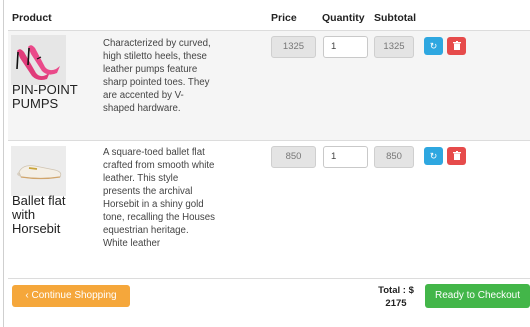 This screenshot has height=327, width=530. What do you see at coordinates (395, 18) in the screenshot?
I see `subtotal-header: Subtotal` at bounding box center [395, 18].